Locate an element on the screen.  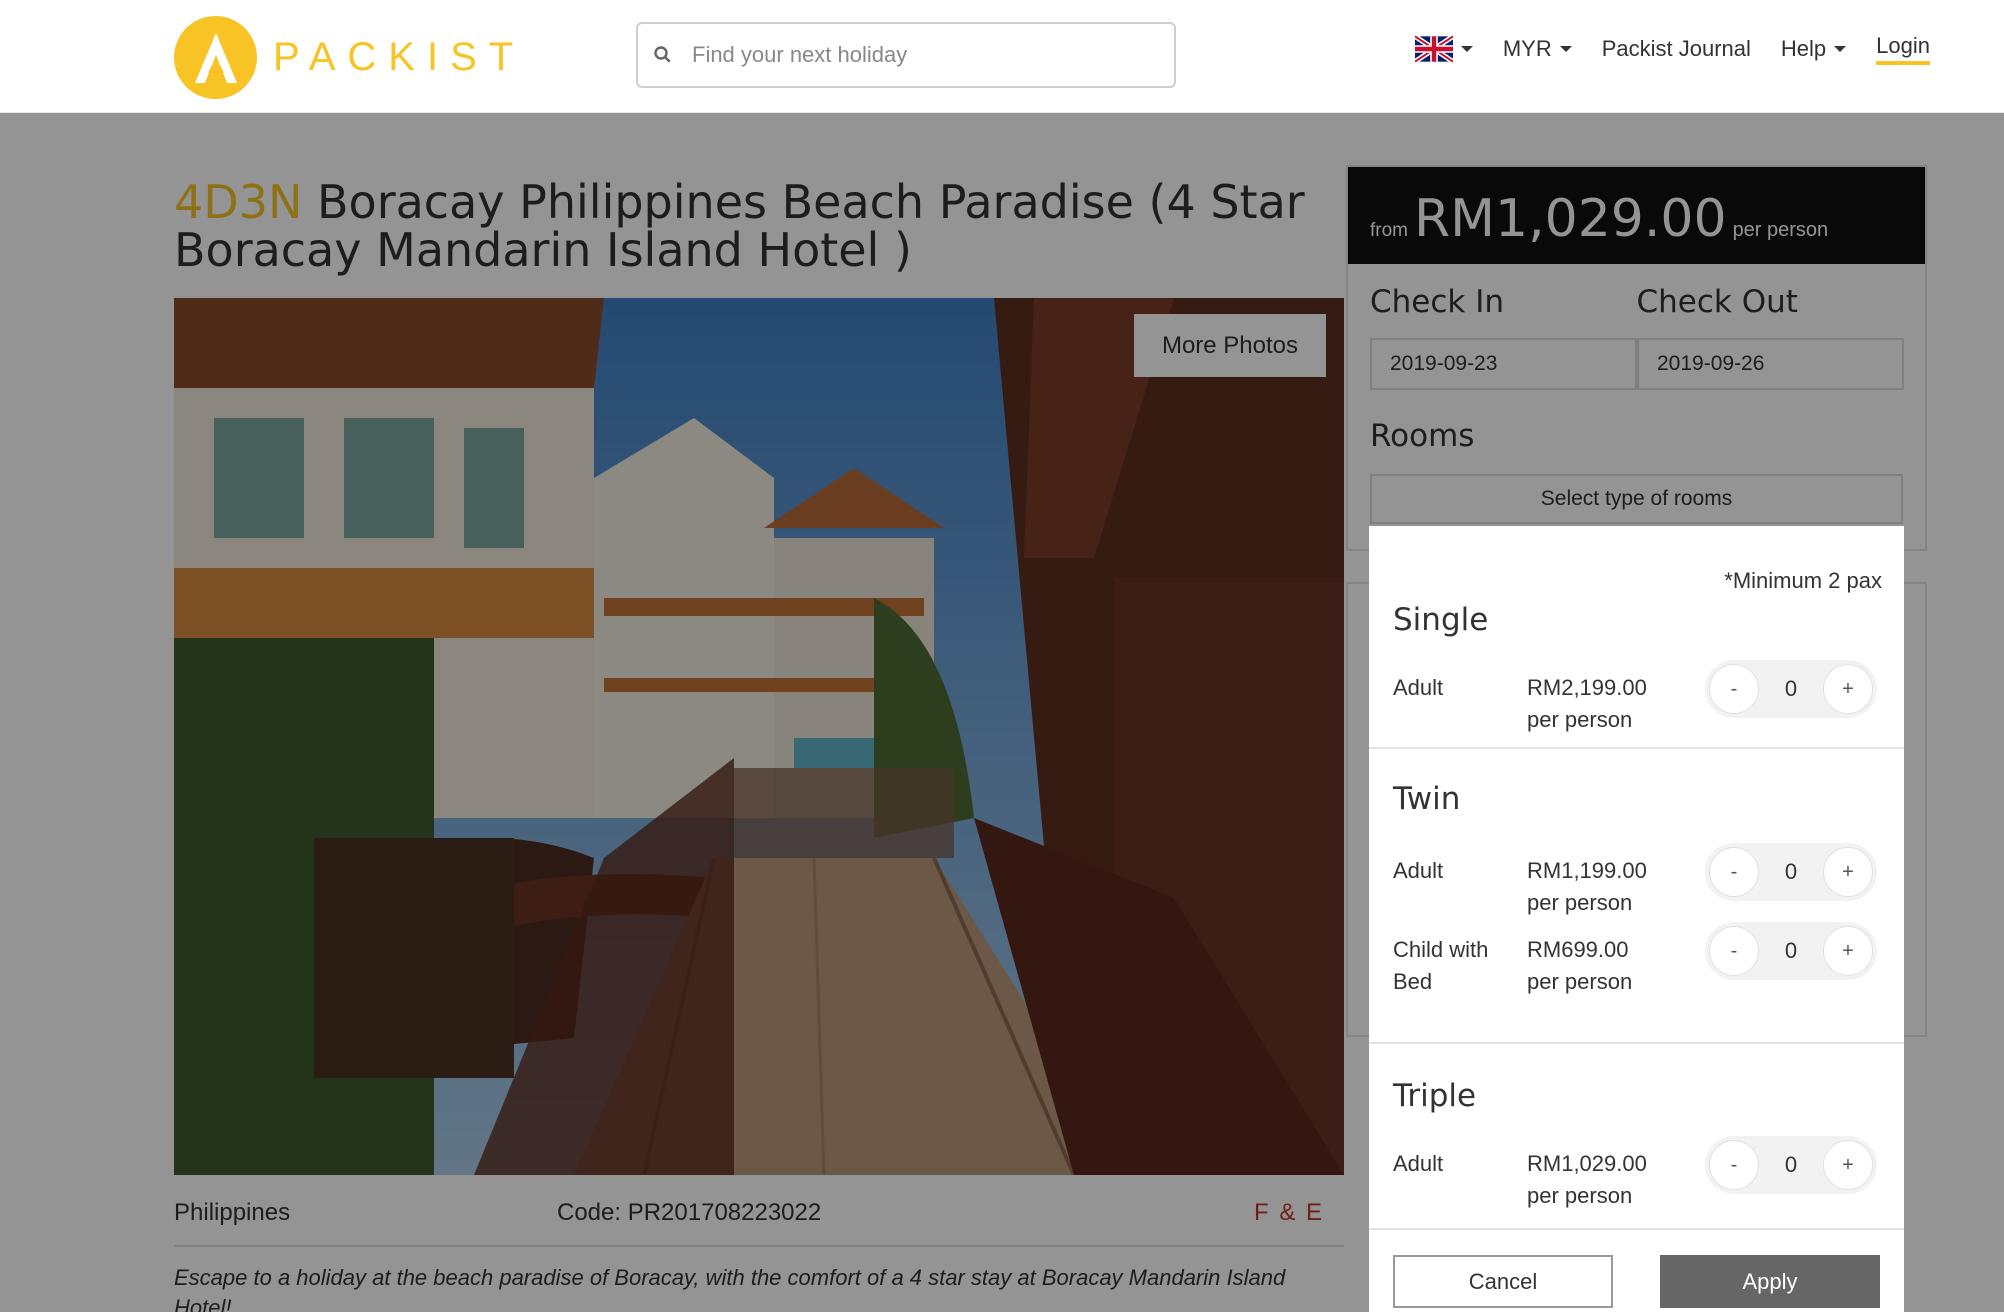
login-link: Login is located at coordinates (1903, 49).